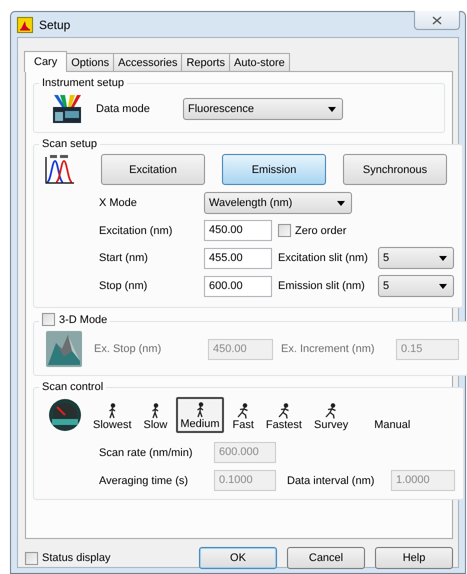  I want to click on scan-mode-button: Excitation, so click(153, 169).